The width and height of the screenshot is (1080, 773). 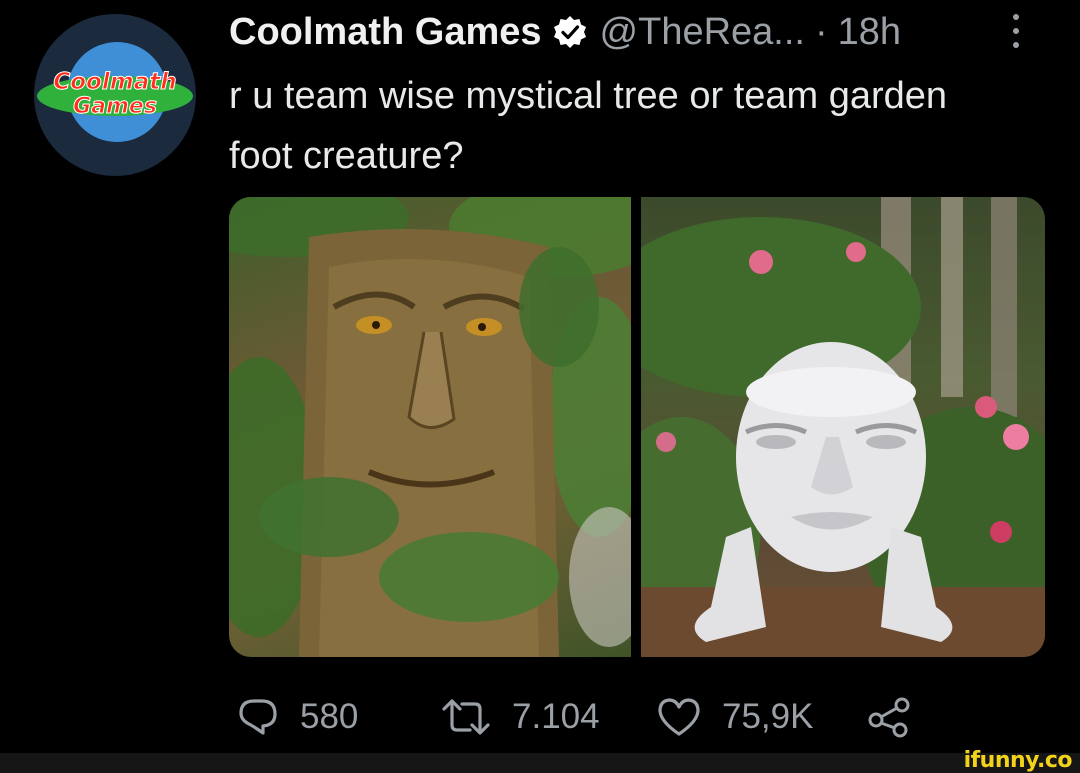 What do you see at coordinates (115, 82) in the screenshot?
I see `avatar-logo-line-1: Coolmath` at bounding box center [115, 82].